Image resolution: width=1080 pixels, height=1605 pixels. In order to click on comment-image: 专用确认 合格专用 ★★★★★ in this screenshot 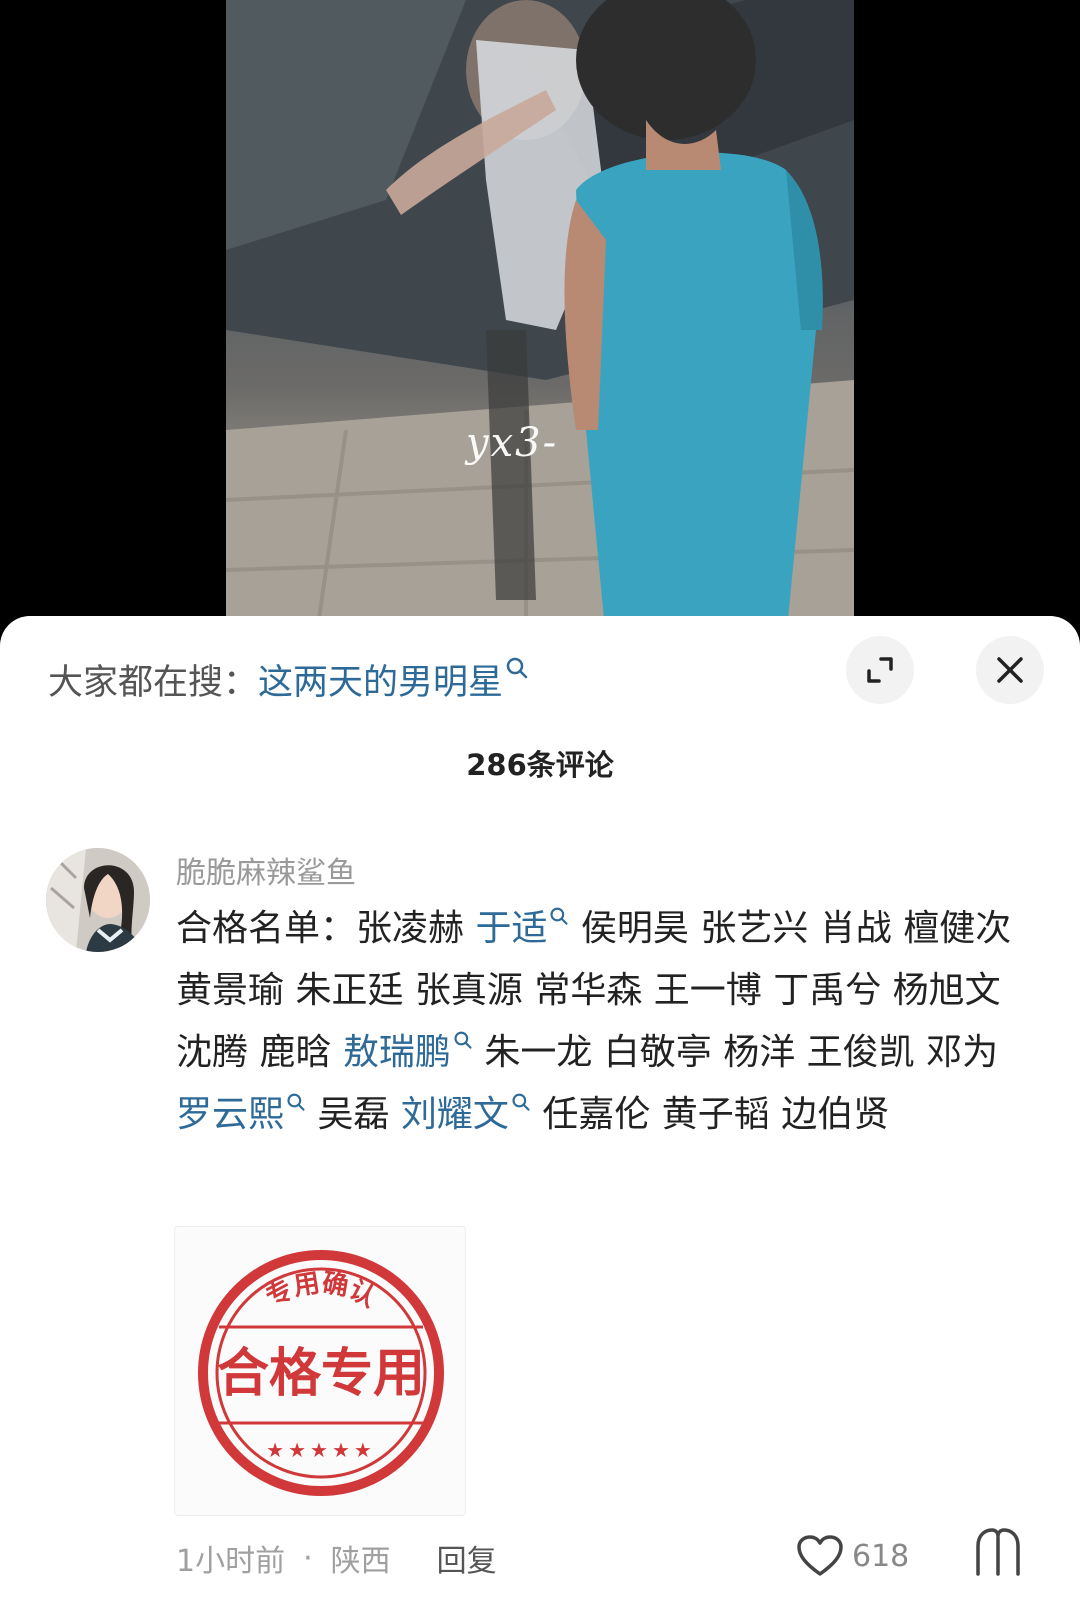, I will do `click(320, 1371)`.